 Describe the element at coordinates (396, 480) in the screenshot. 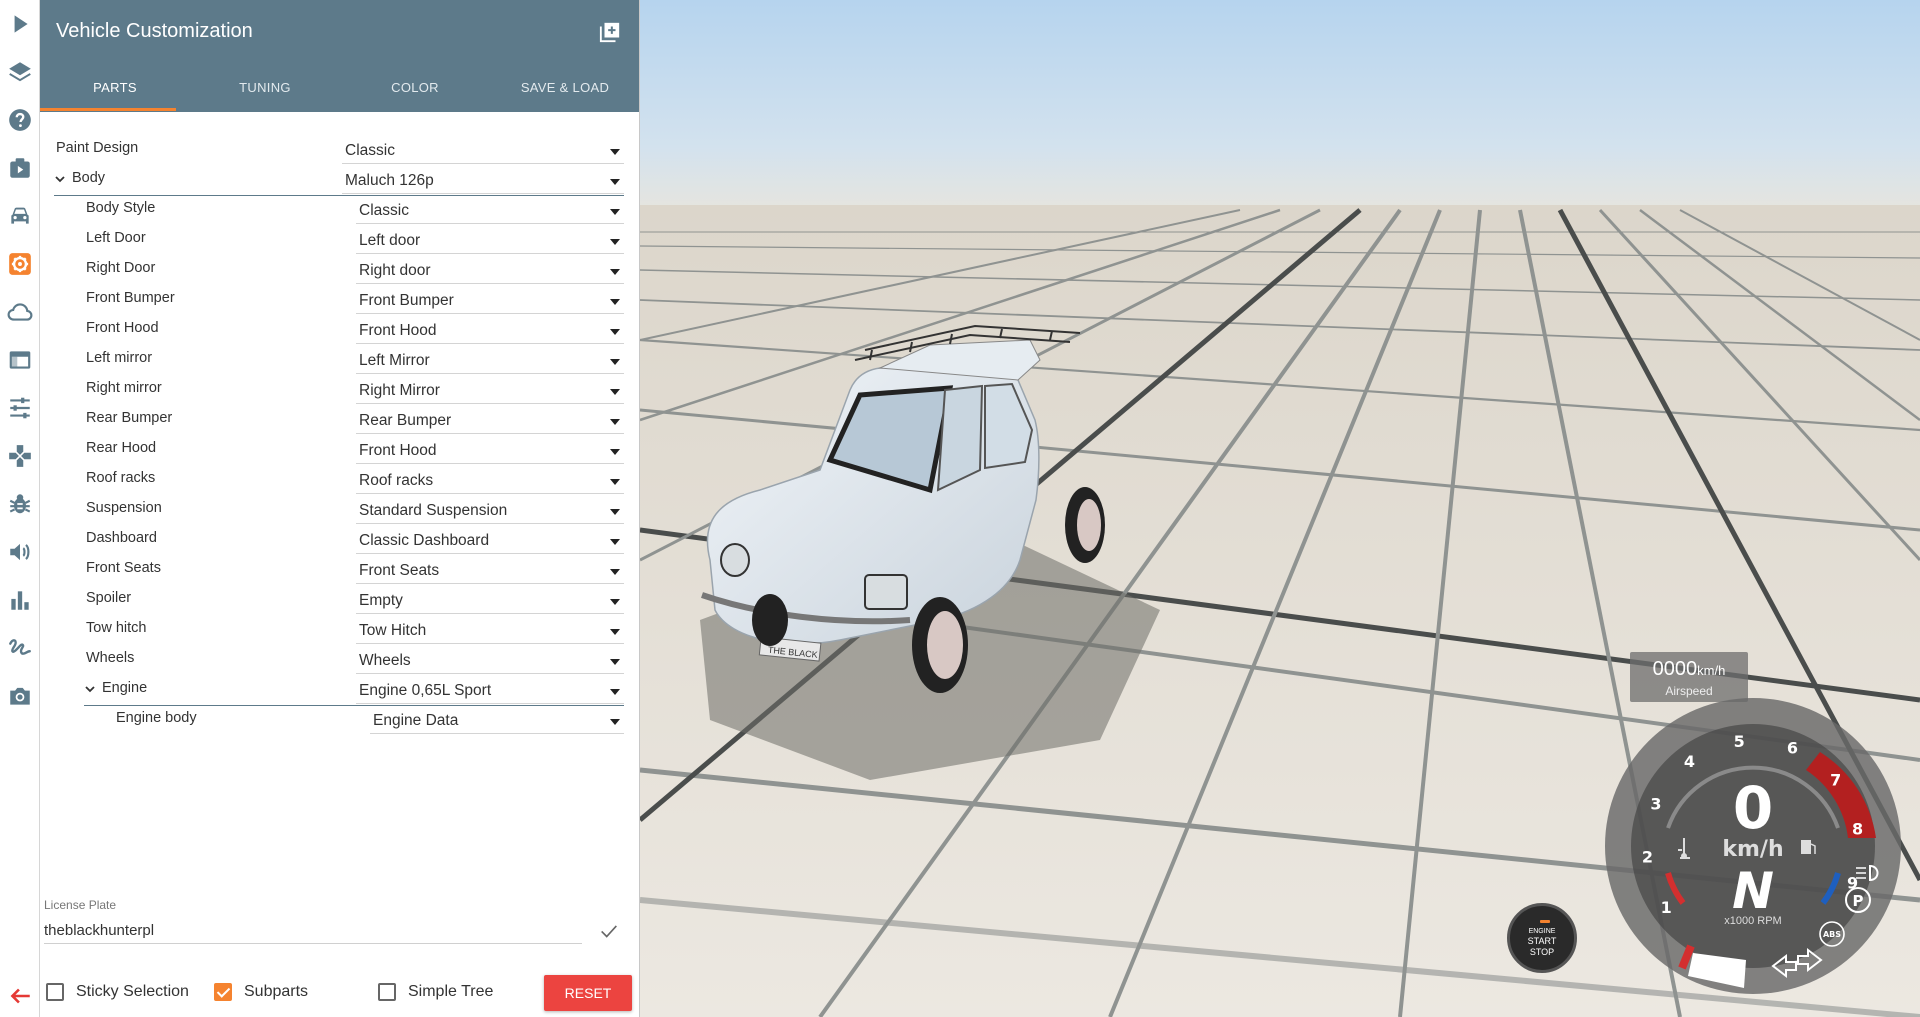

I see `part-select-value: Roof racks` at that location.